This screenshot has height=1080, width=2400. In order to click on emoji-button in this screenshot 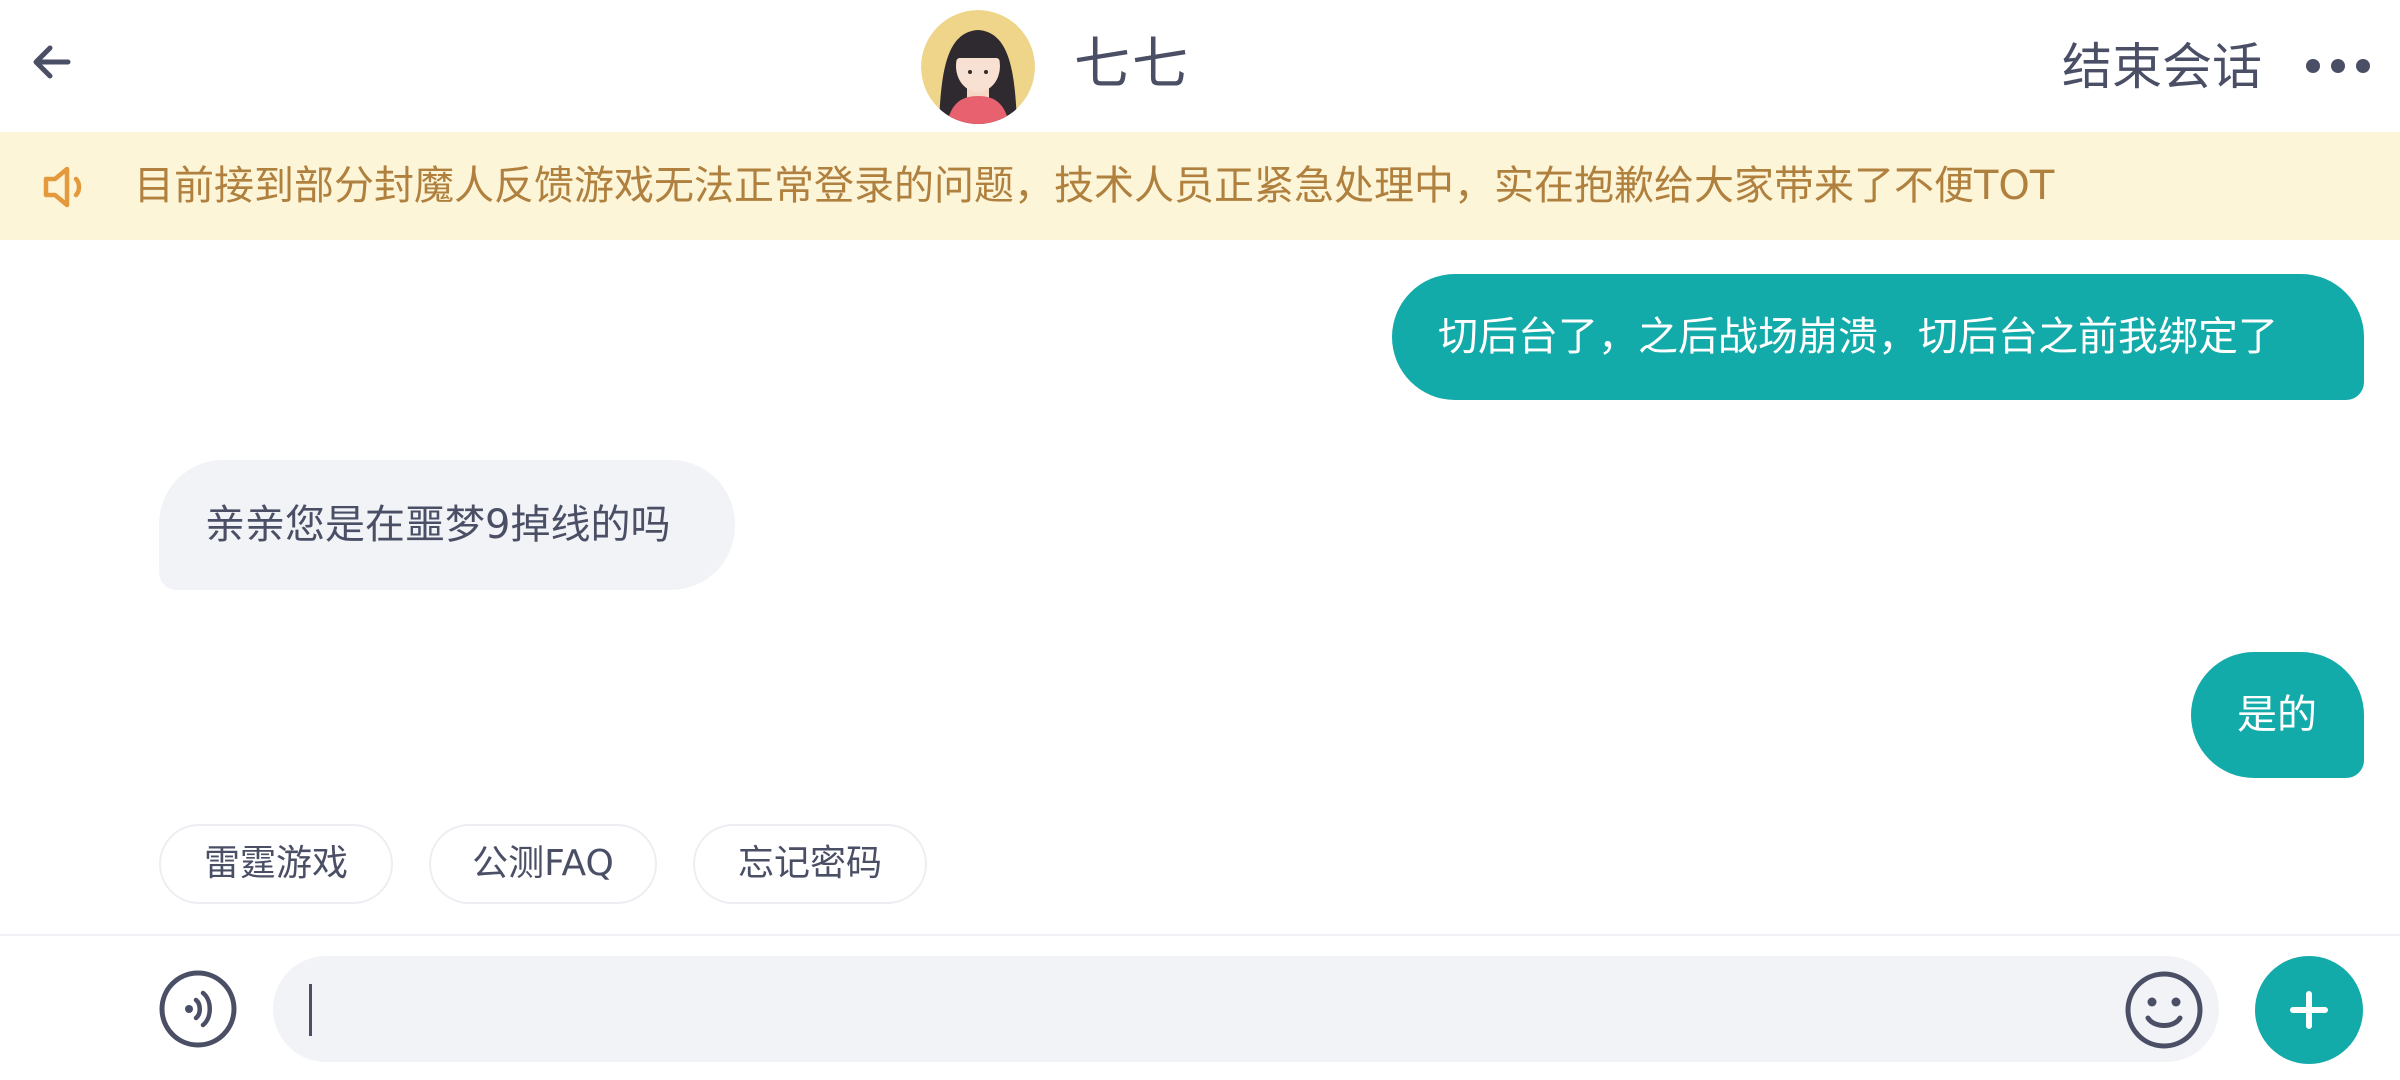, I will do `click(2164, 1010)`.